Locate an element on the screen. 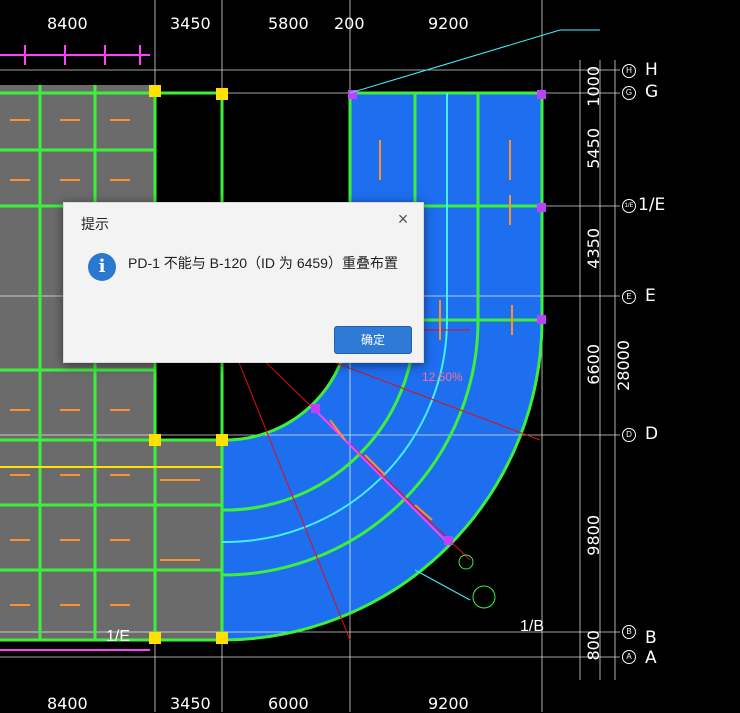 Image resolution: width=740 pixels, height=713 pixels. close-icon: × is located at coordinates (403, 219).